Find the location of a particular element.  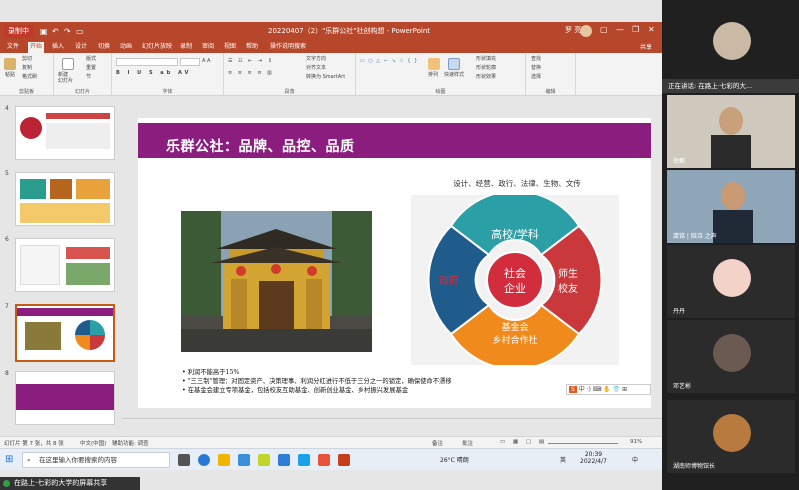

stakeholder-diagram: 社会 企业 高校/学科 师生 校友 基金会 乡村合作社 政府 is located at coordinates (515, 280).